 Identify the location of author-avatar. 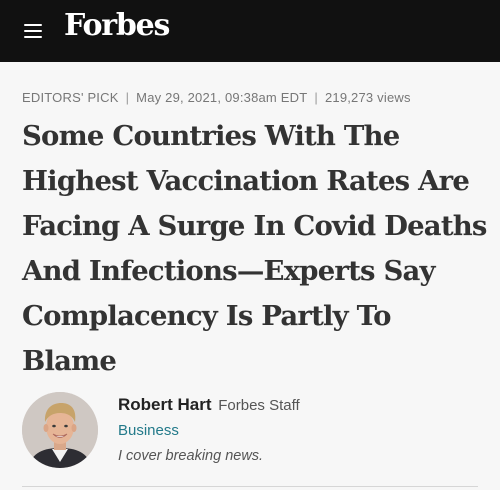
(60, 430).